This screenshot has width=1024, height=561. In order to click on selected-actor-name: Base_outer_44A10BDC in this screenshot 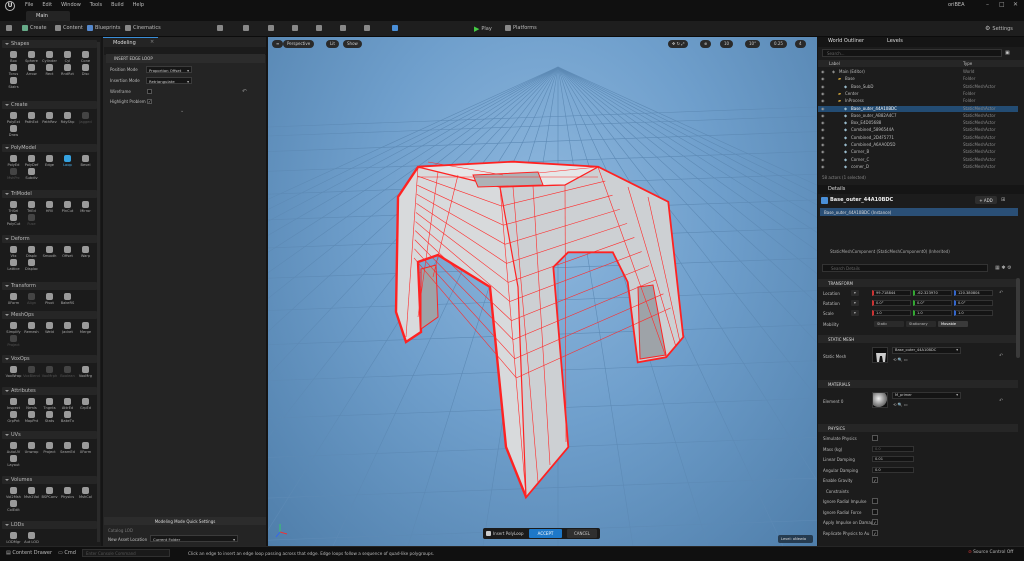, I will do `click(861, 200)`.